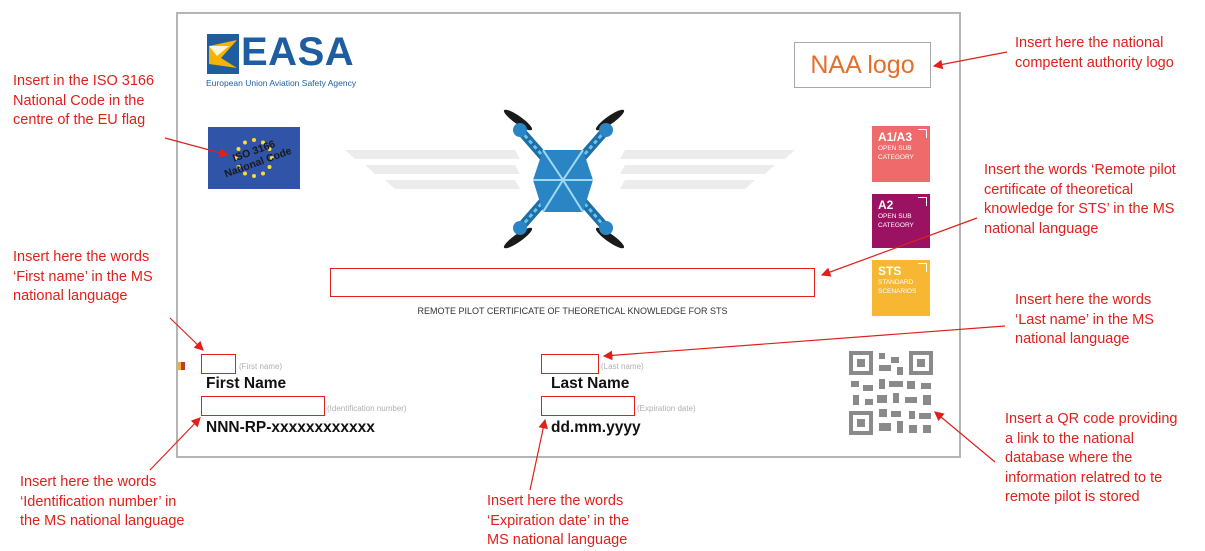 The width and height of the screenshot is (1205, 551). Describe the element at coordinates (1072, 497) in the screenshot. I see `note-line: remote pilot is stored` at that location.